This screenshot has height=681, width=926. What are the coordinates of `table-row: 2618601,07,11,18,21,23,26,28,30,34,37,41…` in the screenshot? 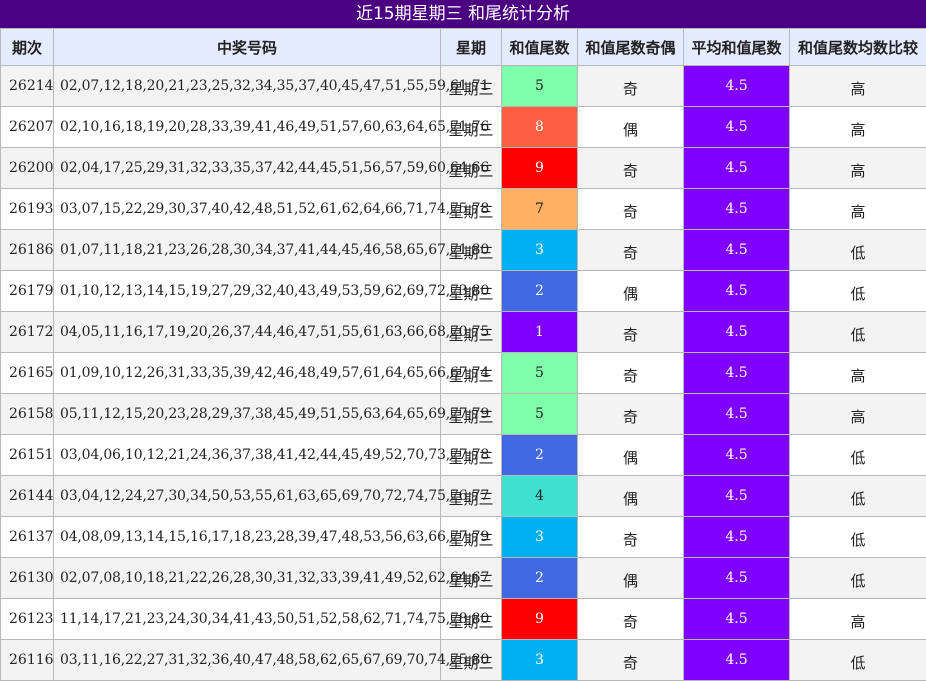 It's located at (463, 250).